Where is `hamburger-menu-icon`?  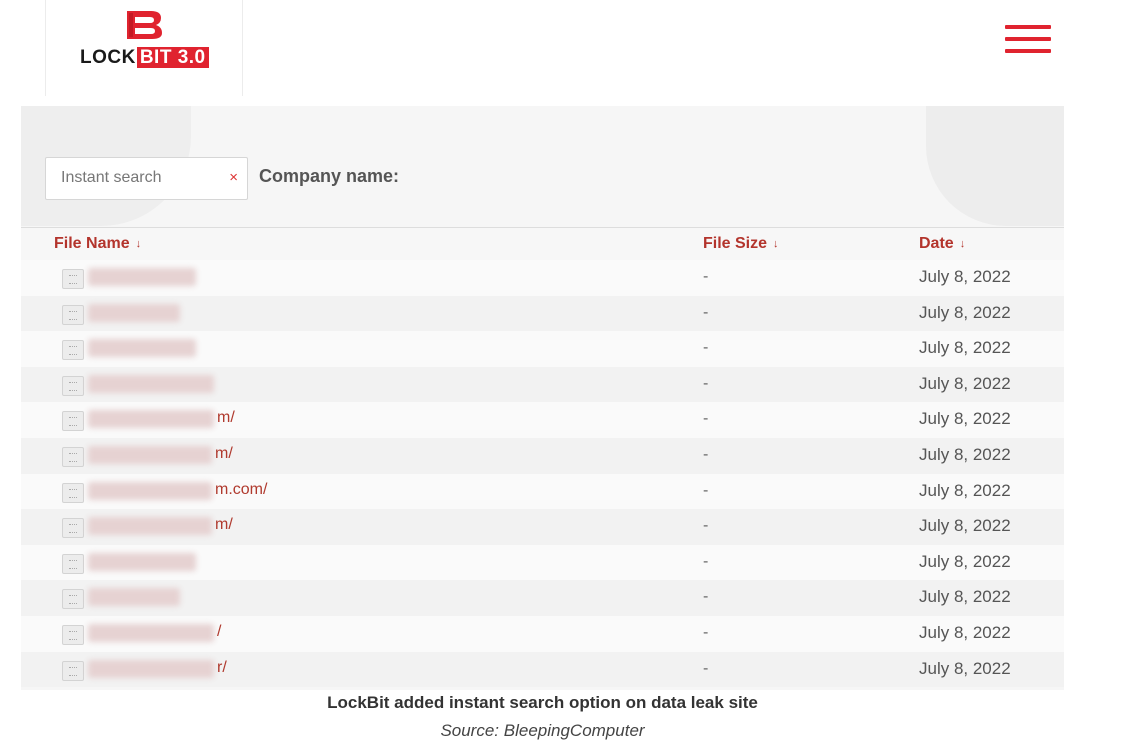
hamburger-menu-icon is located at coordinates (1028, 39).